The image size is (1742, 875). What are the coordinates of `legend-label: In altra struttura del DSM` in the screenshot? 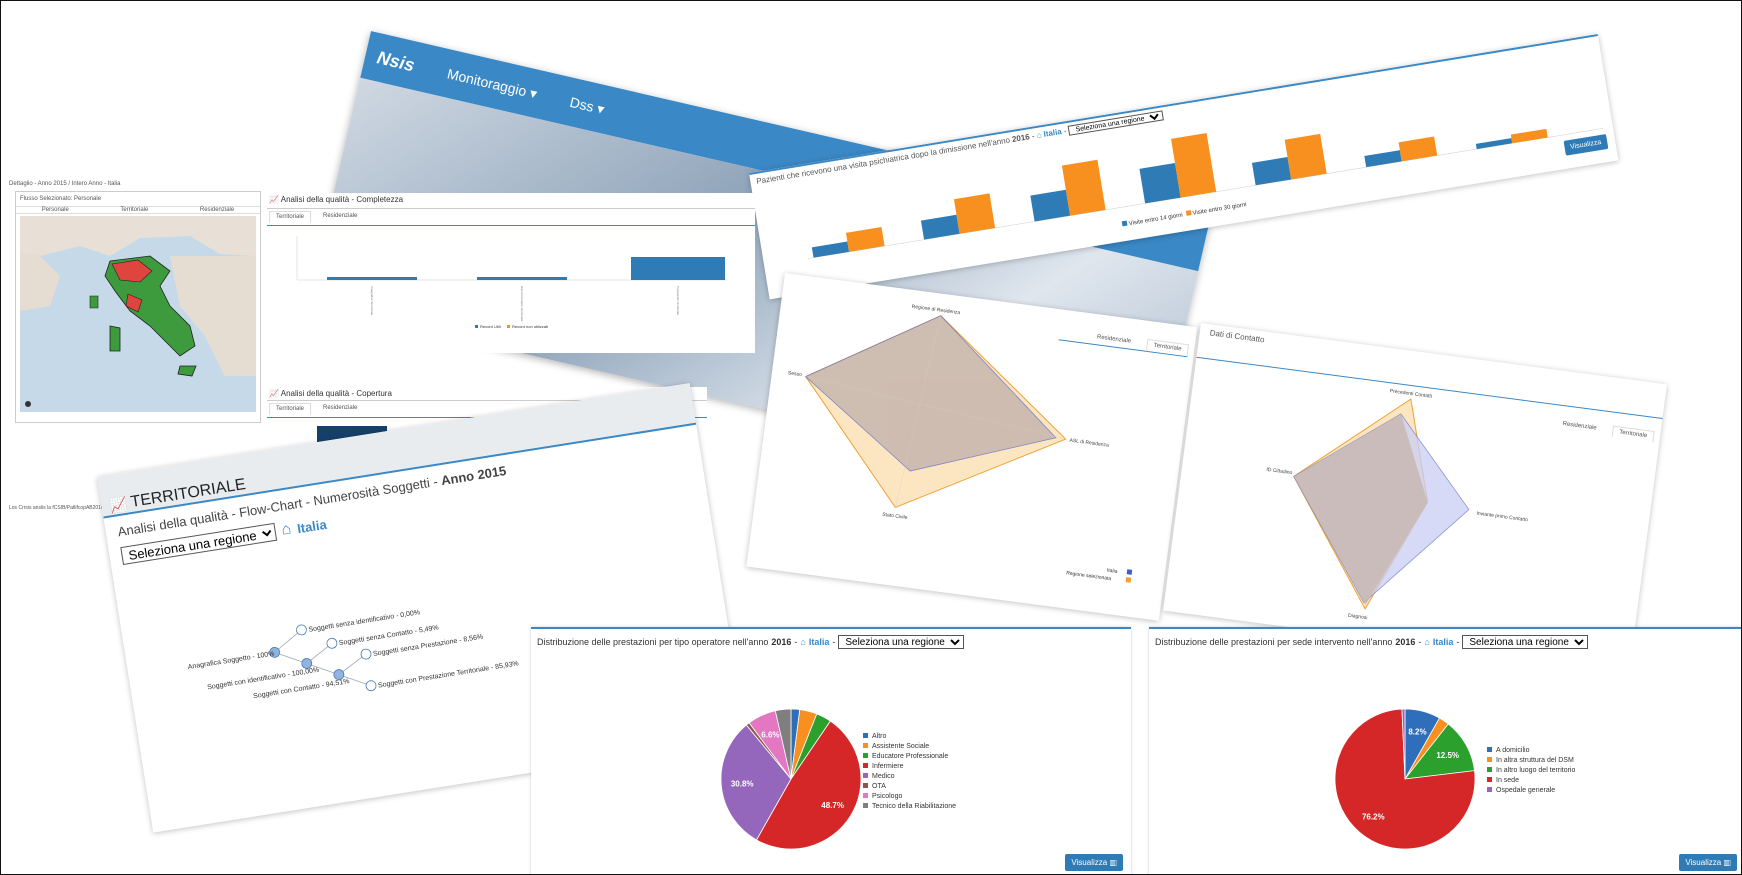 It's located at (1535, 760).